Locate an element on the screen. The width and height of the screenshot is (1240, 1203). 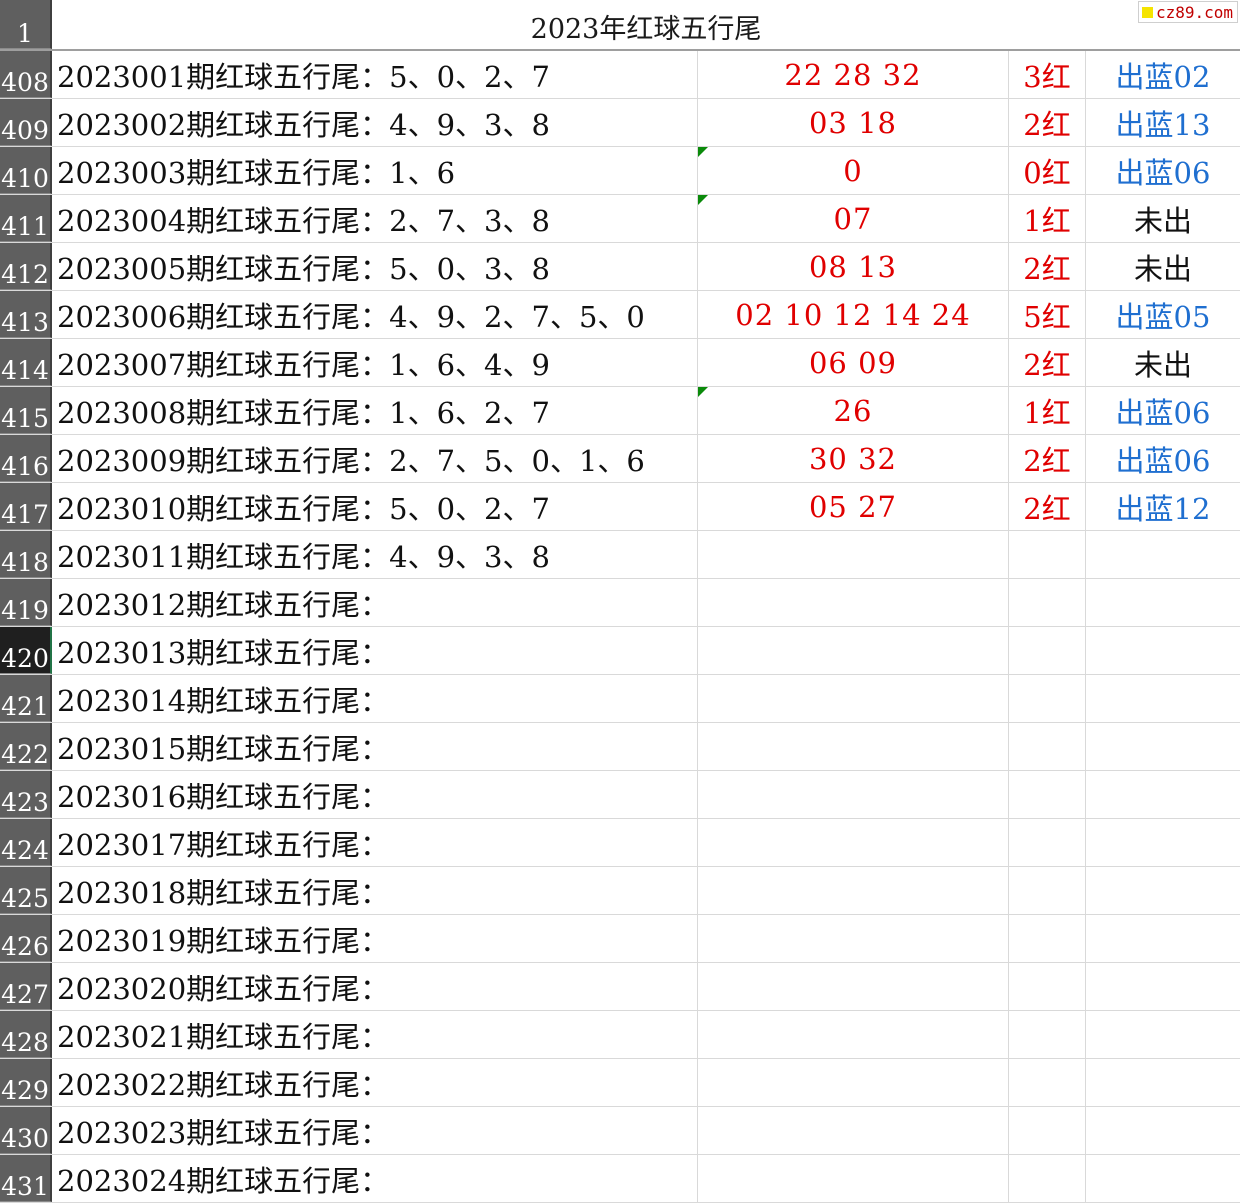
cell-period-tails: 2023023期红球五行尾： is located at coordinates (375, 1130).